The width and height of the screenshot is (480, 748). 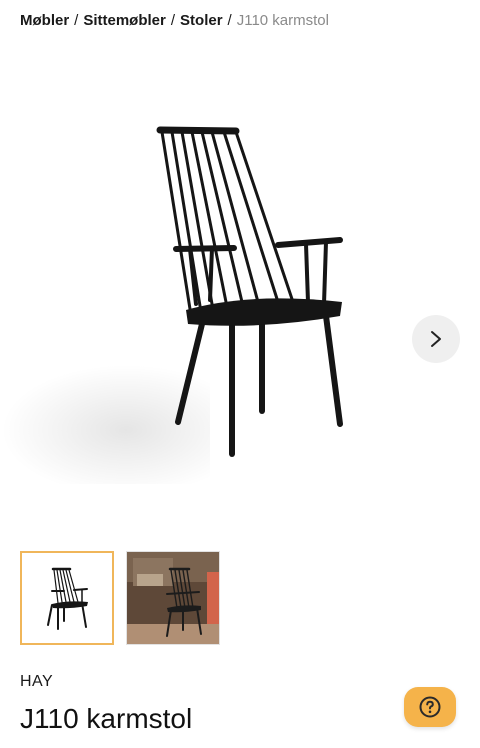 What do you see at coordinates (120, 598) in the screenshot?
I see `thumbnail-strip` at bounding box center [120, 598].